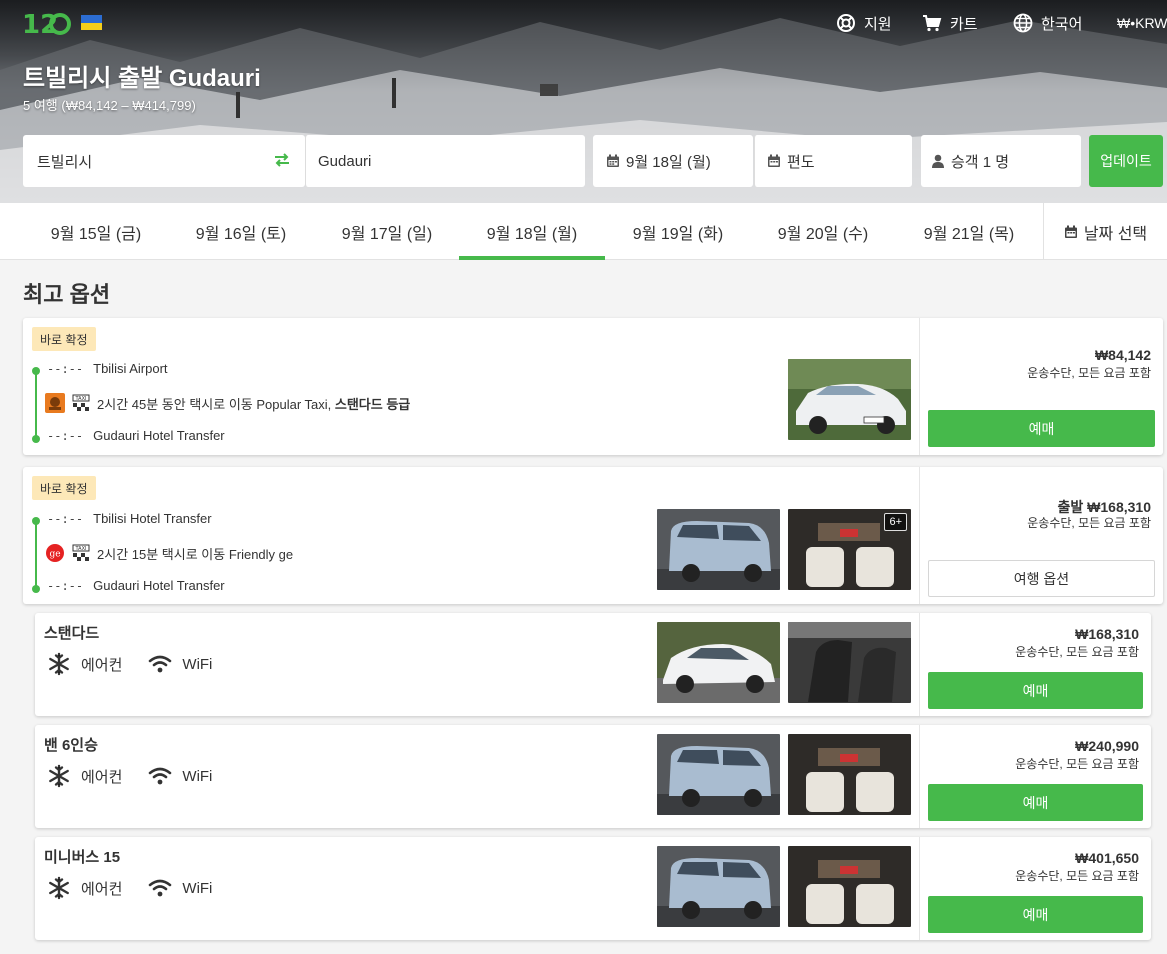 Image resolution: width=1167 pixels, height=954 pixels. What do you see at coordinates (91, 22) in the screenshot?
I see `ukraine-flag-icon` at bounding box center [91, 22].